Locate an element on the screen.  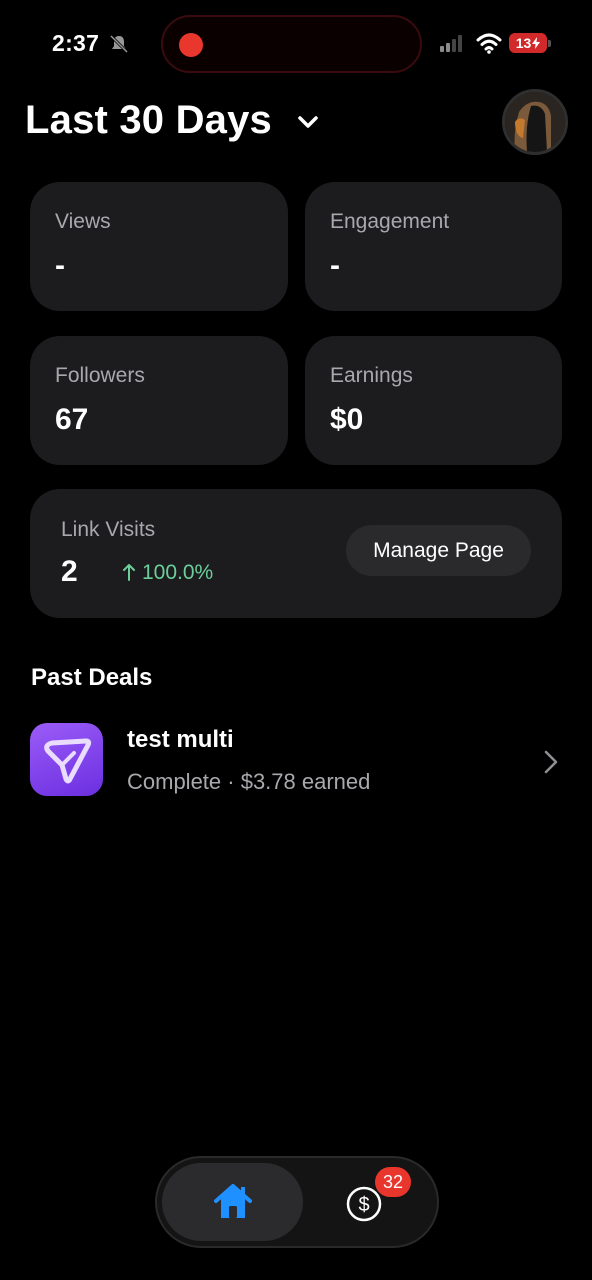
views-value: - is located at coordinates (60, 265).